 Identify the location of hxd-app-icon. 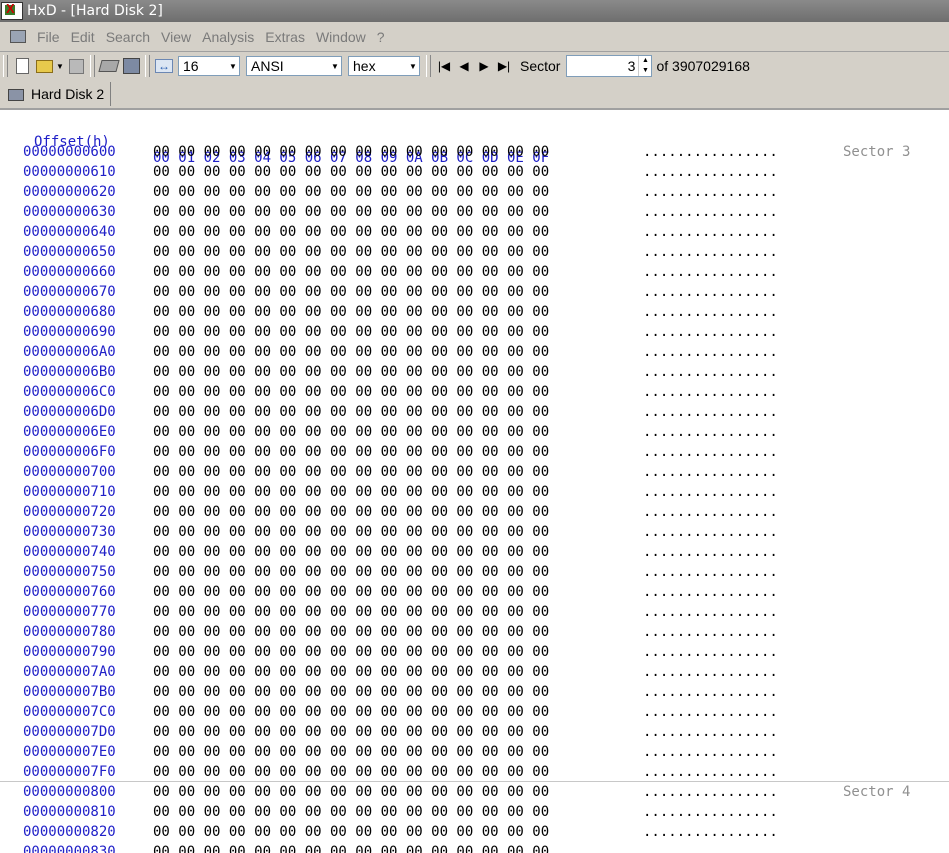
(12, 10).